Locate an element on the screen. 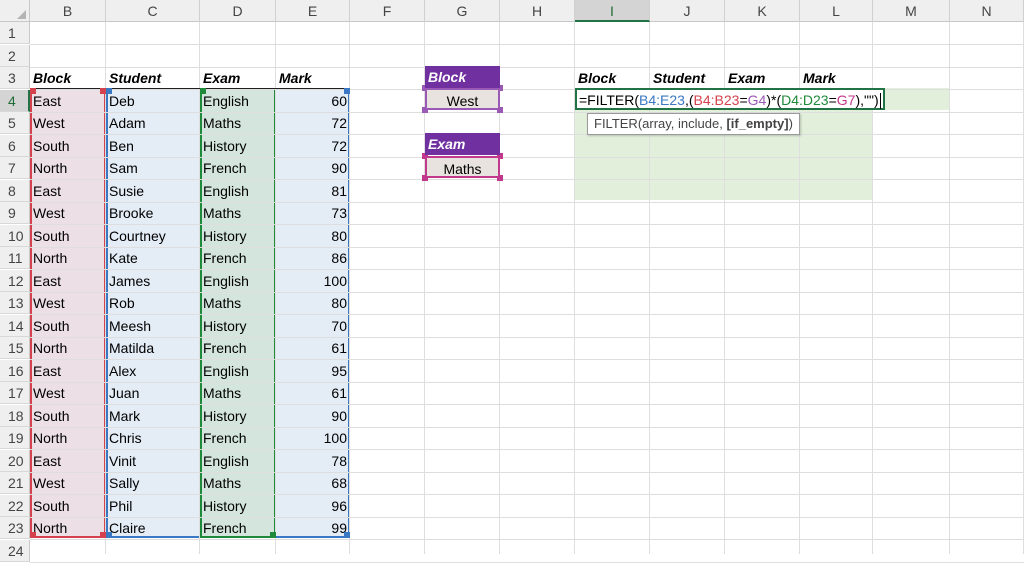 The width and height of the screenshot is (1024, 563). row-header-13: 13 is located at coordinates (15, 303).